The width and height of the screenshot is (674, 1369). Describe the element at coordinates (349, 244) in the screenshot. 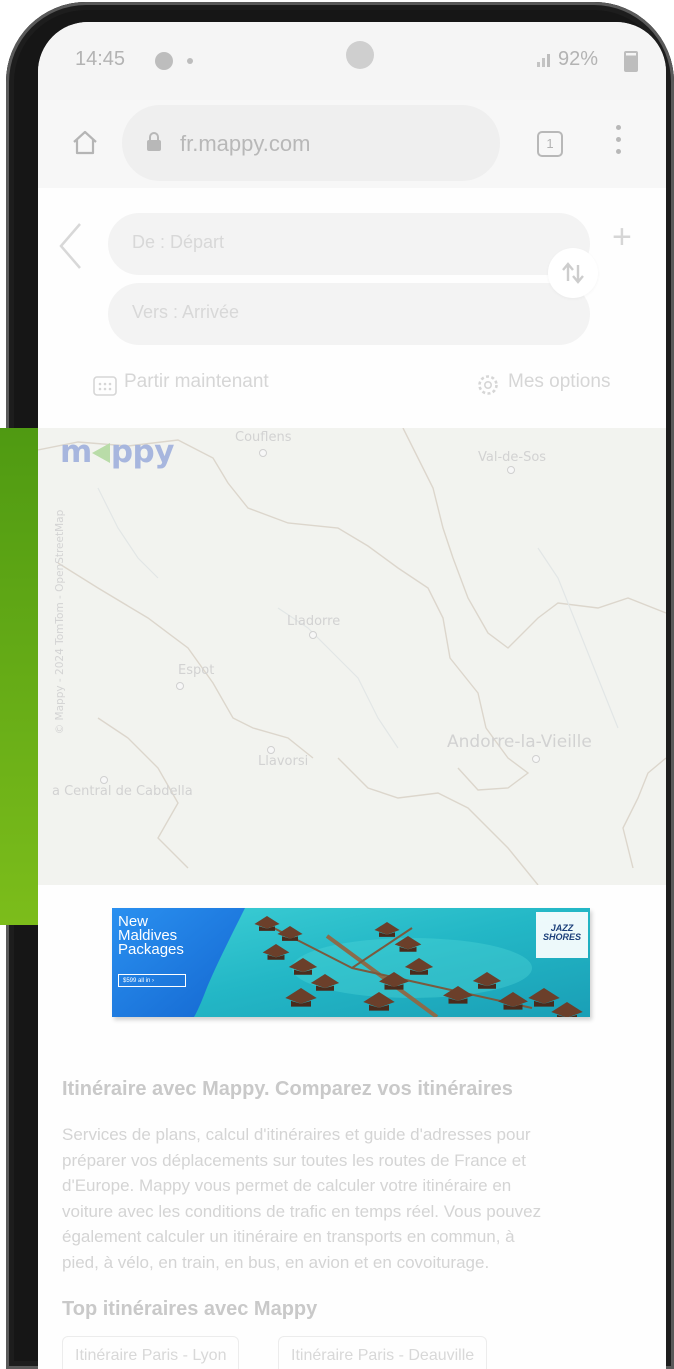

I see `departure-input: De : Départ` at that location.